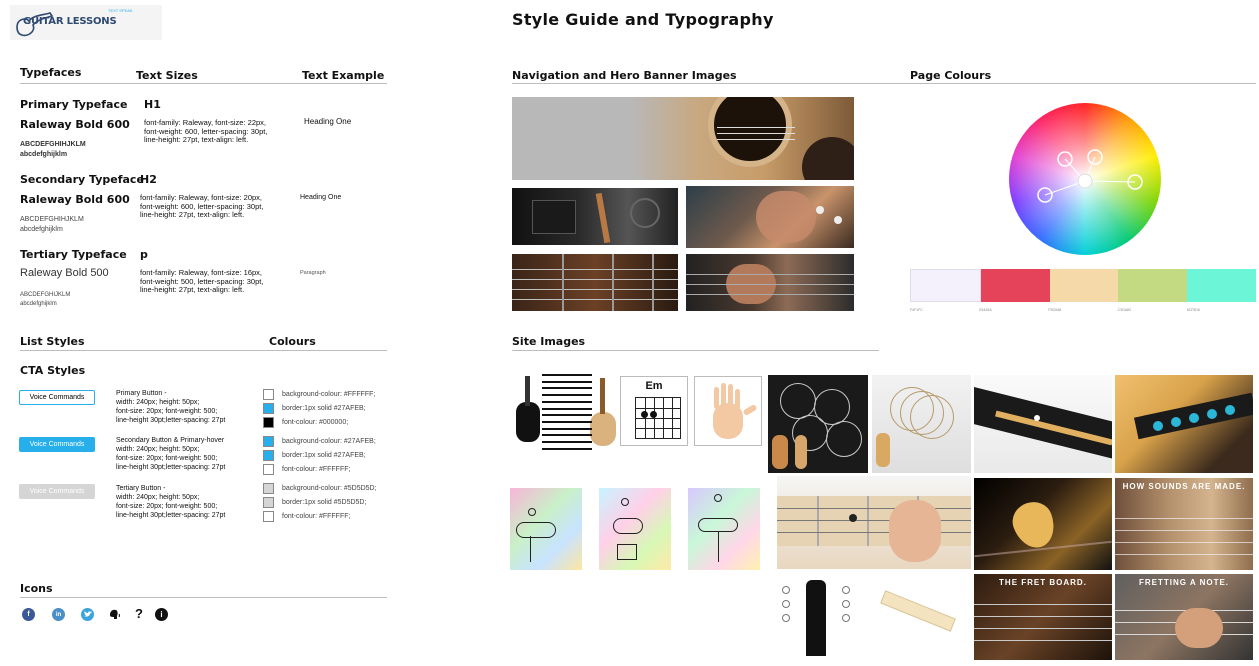  Describe the element at coordinates (152, 104) in the screenshot. I see `typeface-level: H1` at that location.